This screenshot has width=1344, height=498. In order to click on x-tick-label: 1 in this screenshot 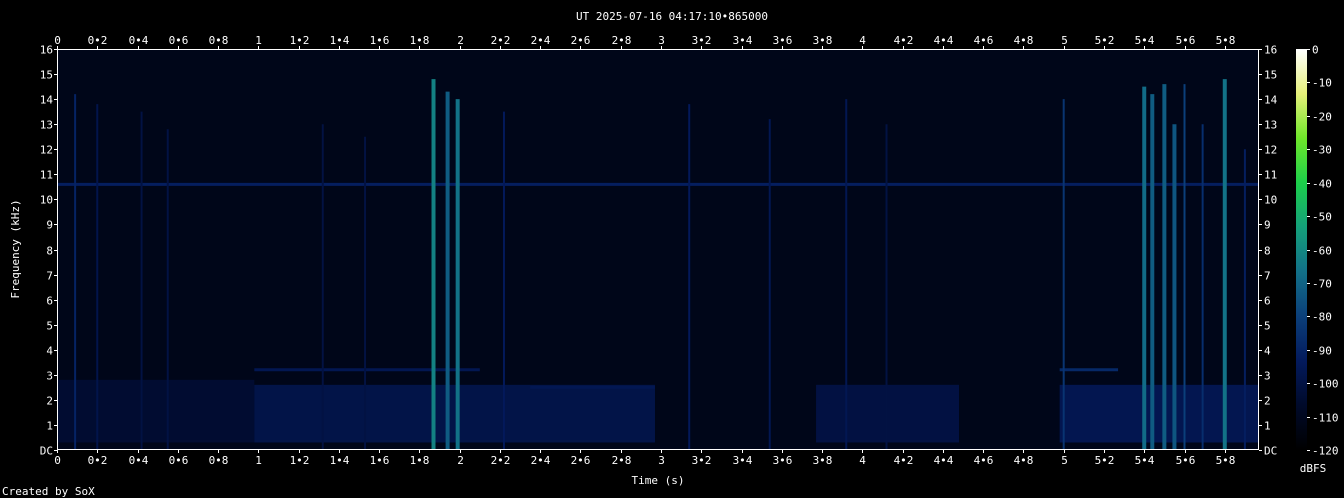, I will do `click(258, 40)`.